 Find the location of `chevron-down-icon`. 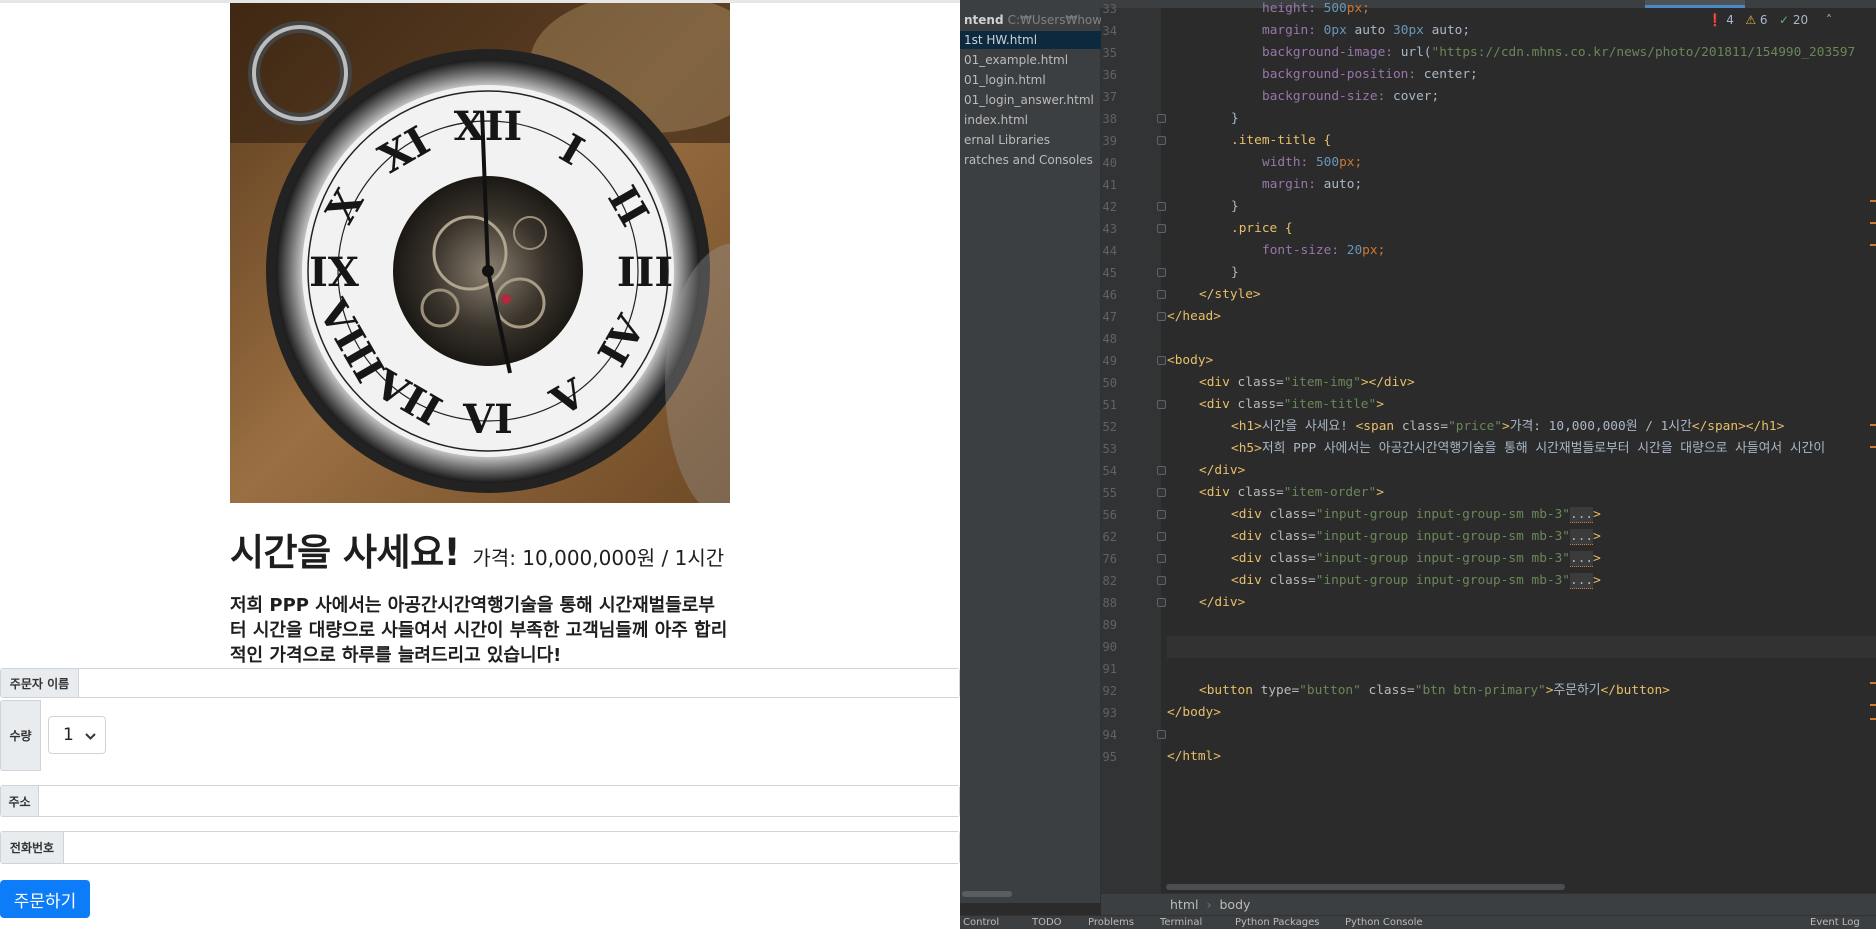

chevron-down-icon is located at coordinates (90, 736).